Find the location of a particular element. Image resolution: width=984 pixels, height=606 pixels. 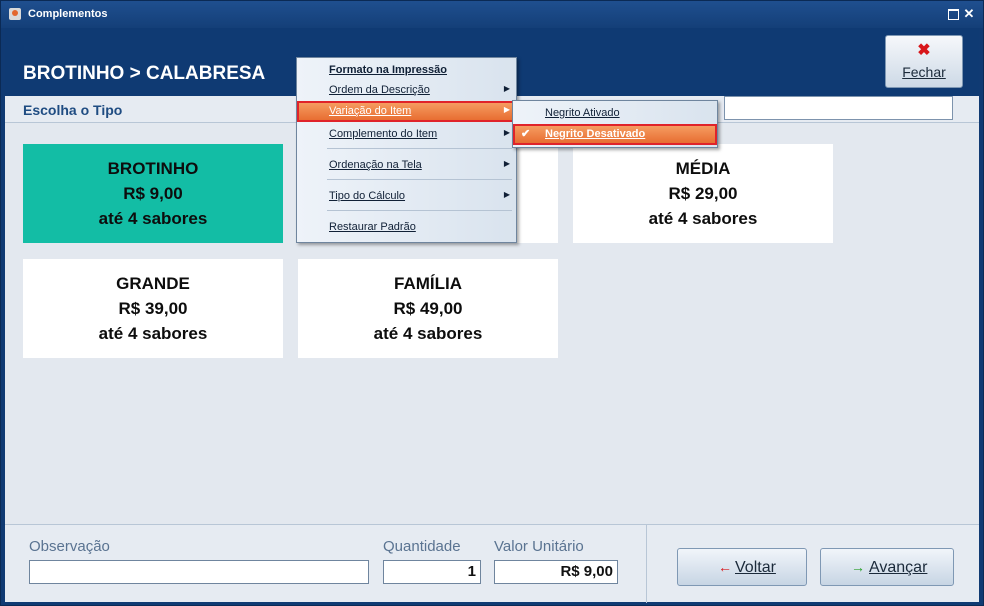

search-input is located at coordinates (838, 108).